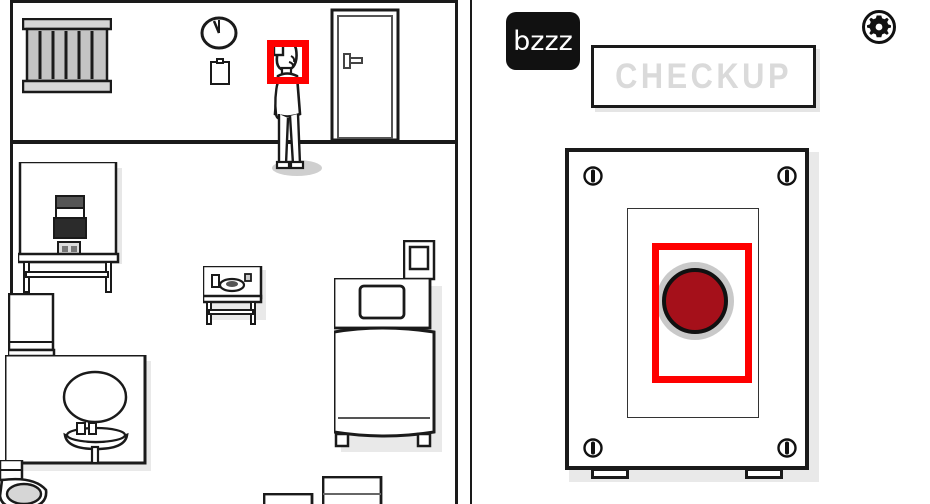 Image resolution: width=930 pixels, height=504 pixels. What do you see at coordinates (234, 296) in the screenshot?
I see `tray-table` at bounding box center [234, 296].